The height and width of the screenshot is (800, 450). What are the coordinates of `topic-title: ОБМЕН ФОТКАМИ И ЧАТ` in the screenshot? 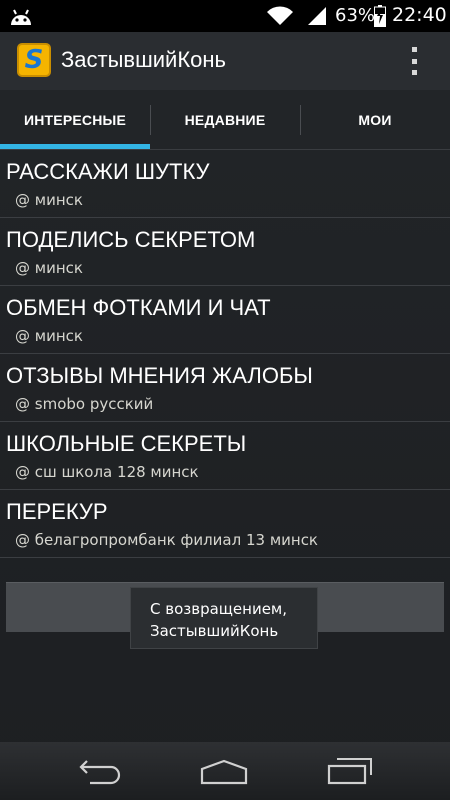 It's located at (138, 307).